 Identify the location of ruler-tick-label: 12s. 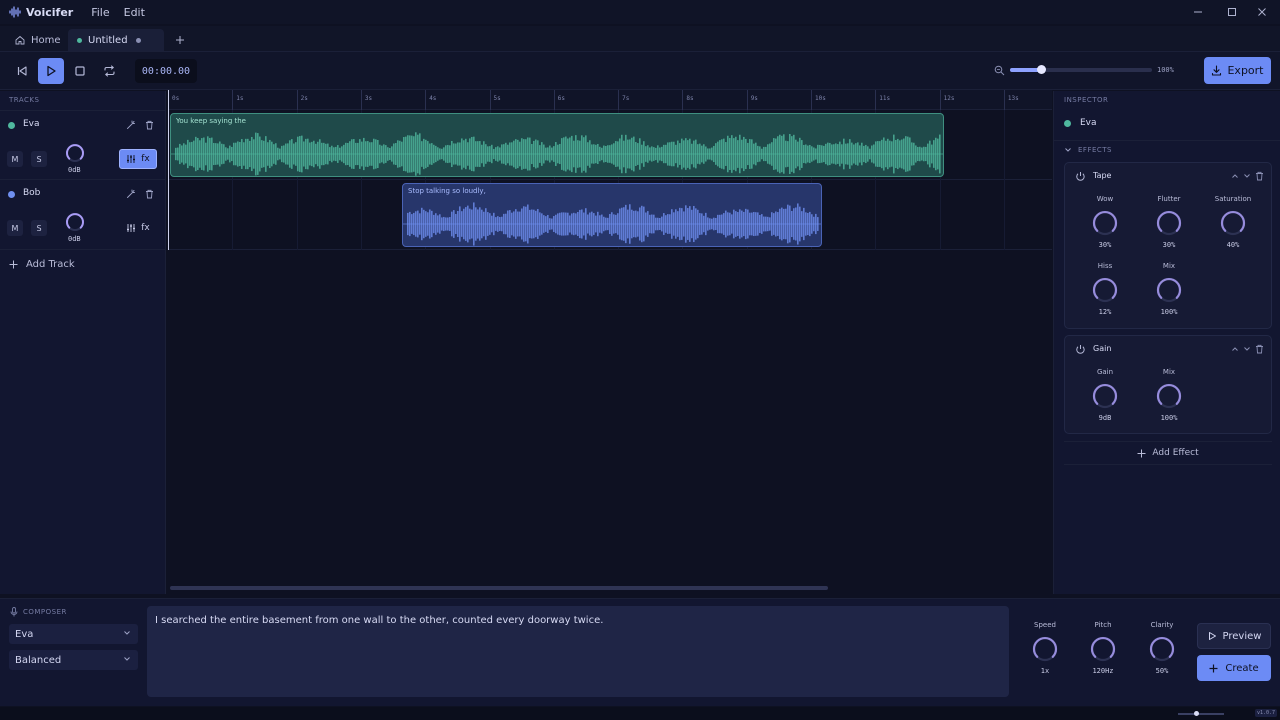
(949, 98).